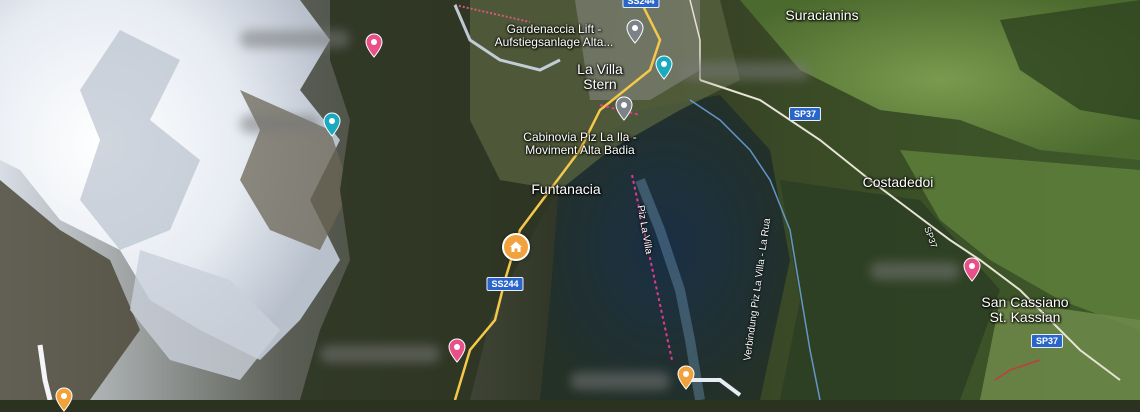 This screenshot has width=1140, height=412. What do you see at coordinates (821, 15) in the screenshot?
I see `place-label-suracianins: Suracianins` at bounding box center [821, 15].